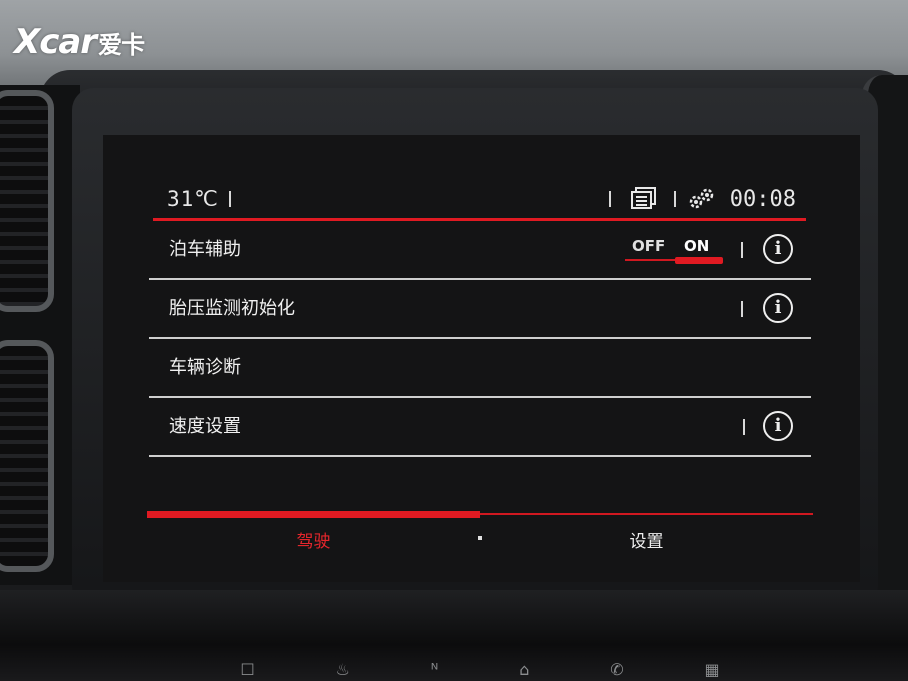 This screenshot has width=908, height=681. What do you see at coordinates (700, 198) in the screenshot?
I see `gear-icon` at bounding box center [700, 198].